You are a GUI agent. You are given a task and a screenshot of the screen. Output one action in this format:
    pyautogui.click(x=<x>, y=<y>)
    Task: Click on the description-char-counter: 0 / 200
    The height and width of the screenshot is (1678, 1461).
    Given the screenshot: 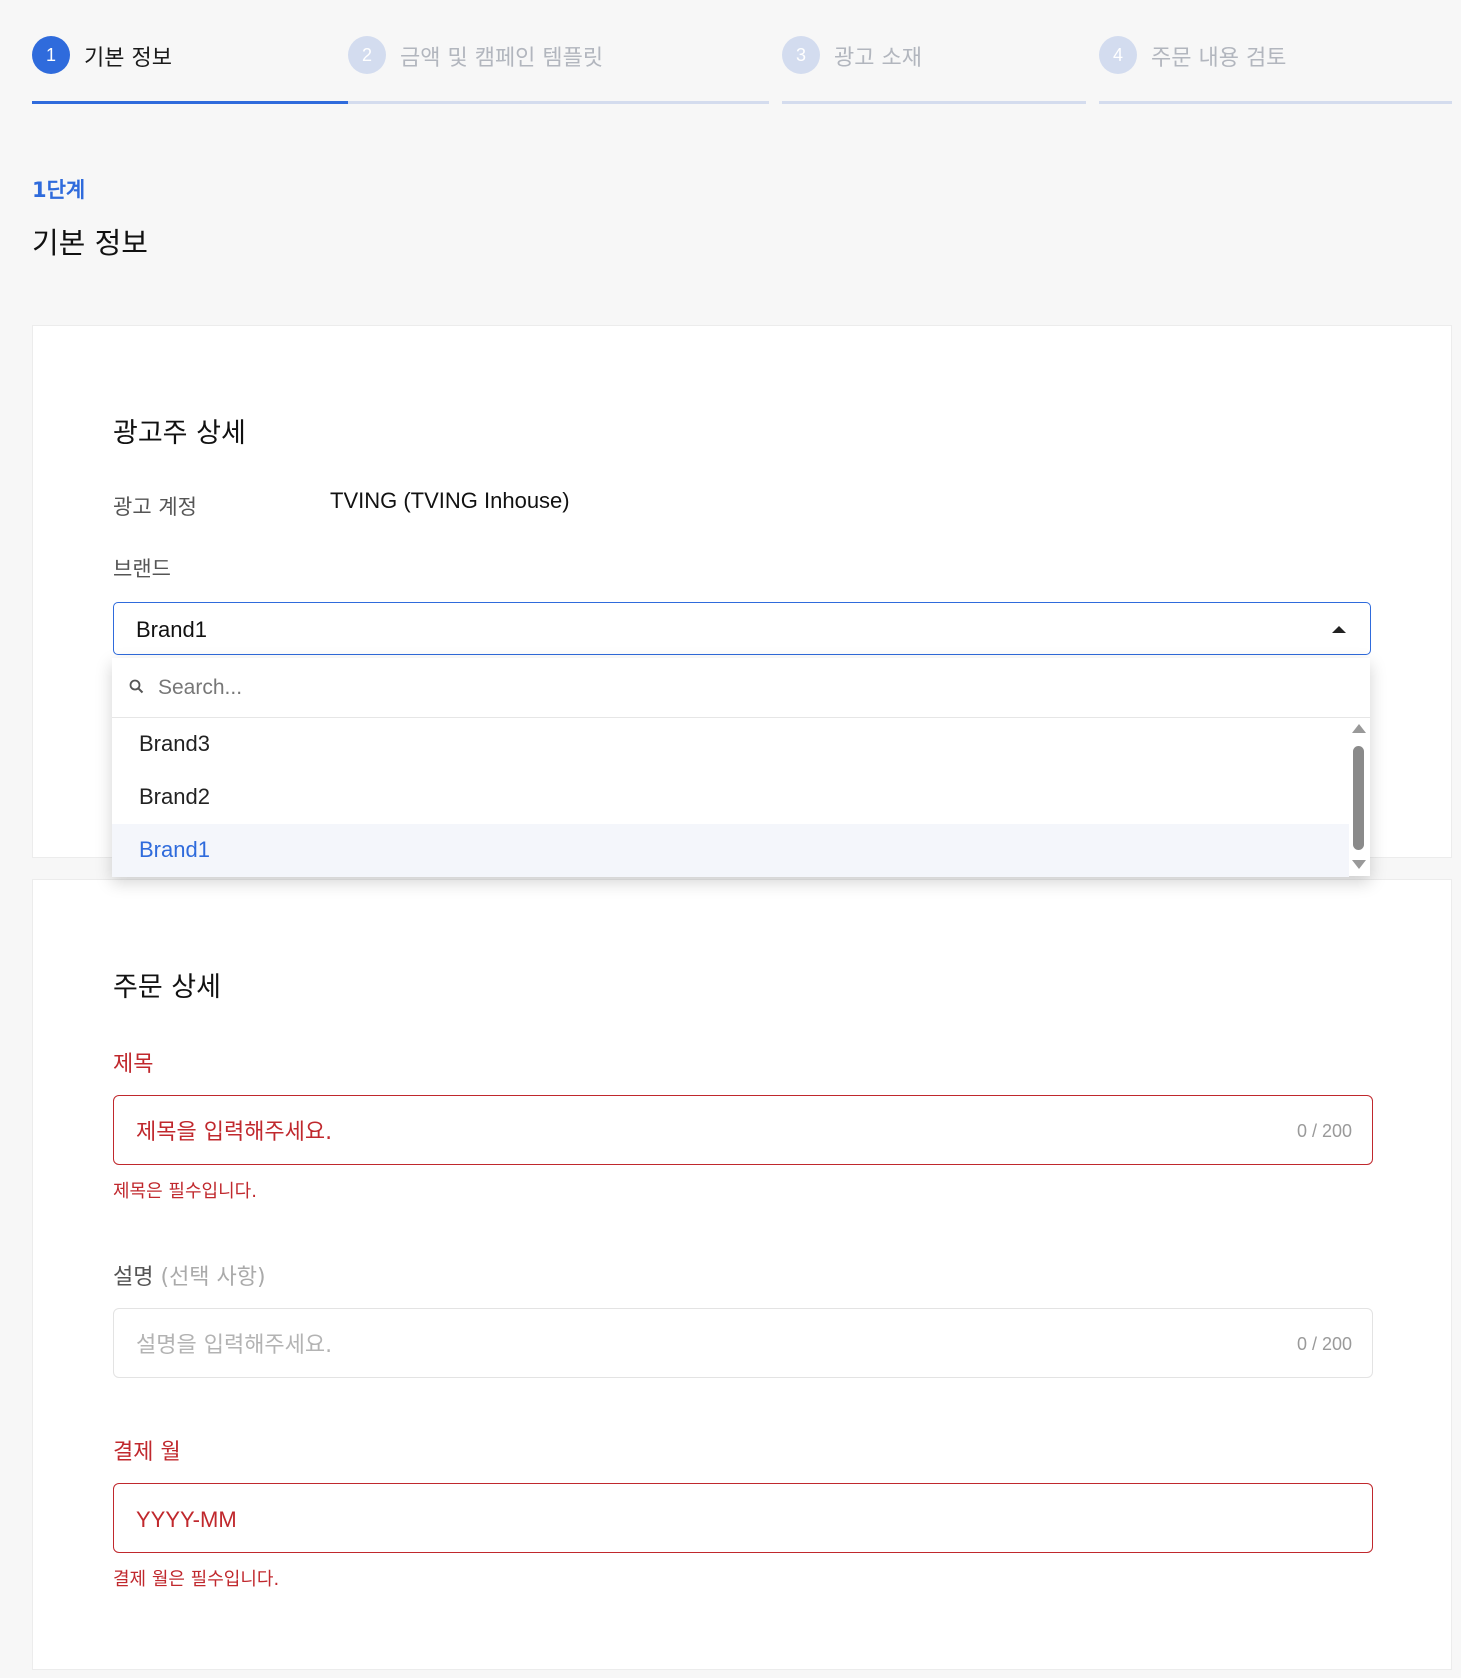 What is the action you would take?
    pyautogui.click(x=1324, y=1344)
    